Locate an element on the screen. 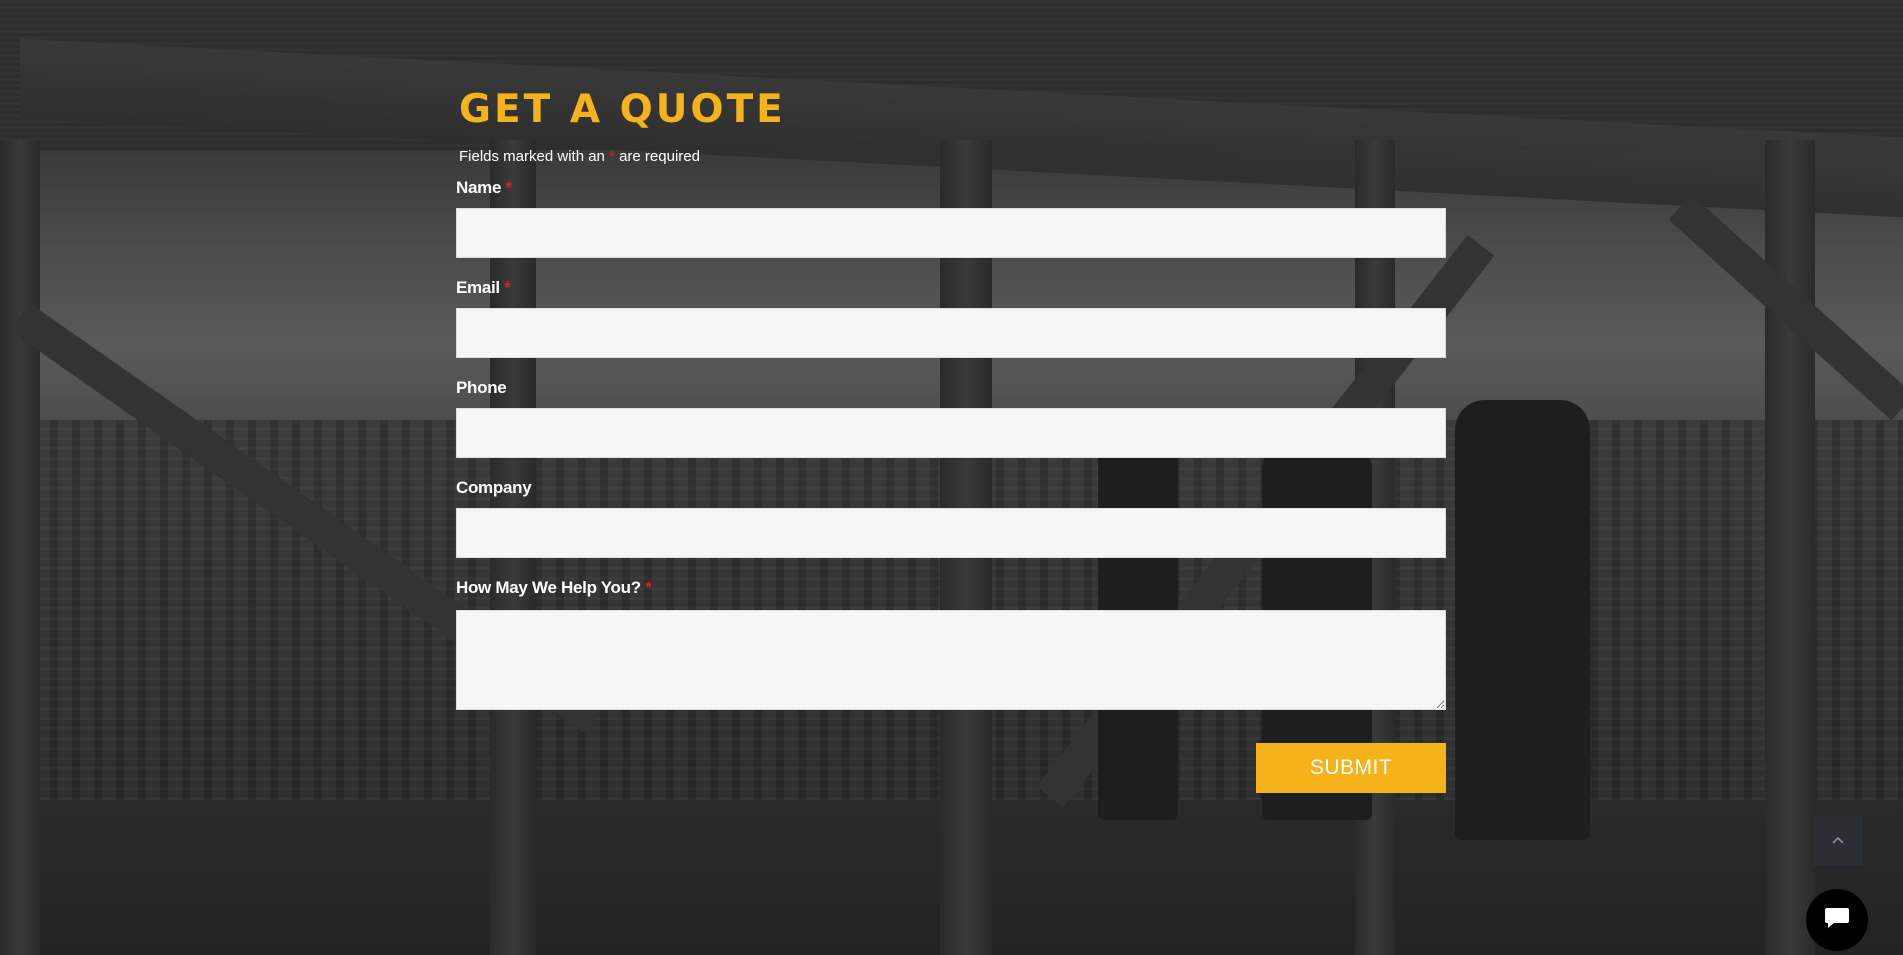 This screenshot has height=955, width=1903. company-field-group: Company is located at coordinates (951, 518).